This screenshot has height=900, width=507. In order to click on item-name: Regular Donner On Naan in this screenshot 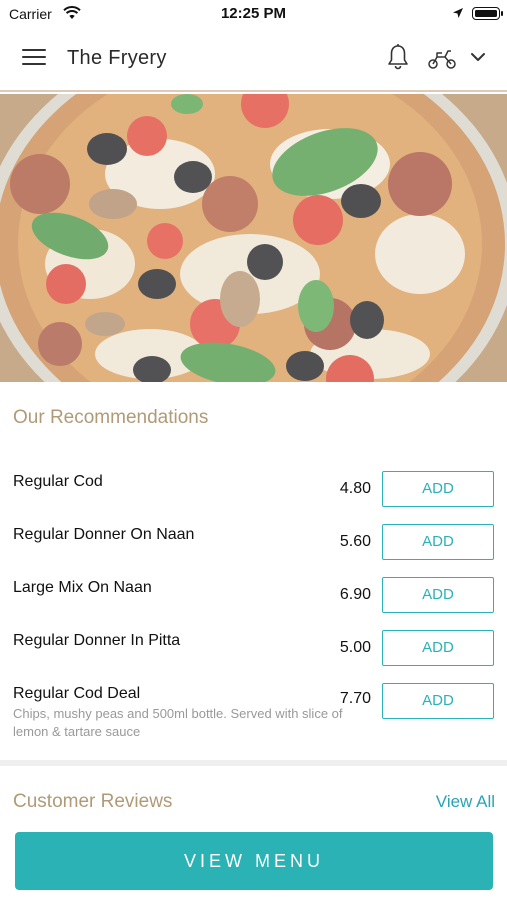, I will do `click(104, 534)`.